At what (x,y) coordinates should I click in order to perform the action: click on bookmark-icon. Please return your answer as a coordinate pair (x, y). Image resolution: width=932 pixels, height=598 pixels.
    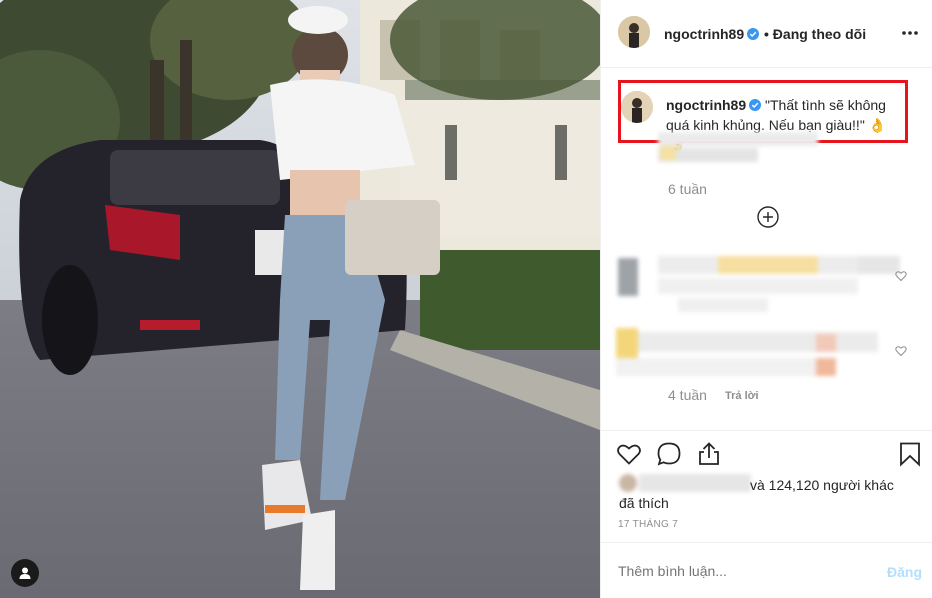
    Looking at the image, I should click on (910, 454).